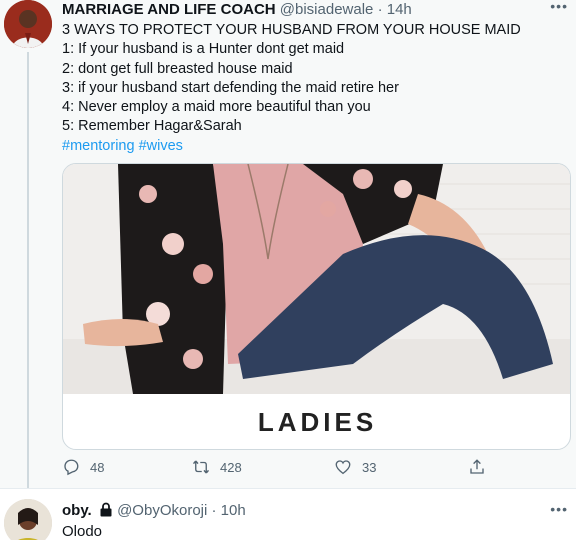 The height and width of the screenshot is (540, 576). What do you see at coordinates (288, 514) in the screenshot?
I see `reply-tweet: oby. @ObyOkoroji · 10h ••• Olodo` at bounding box center [288, 514].